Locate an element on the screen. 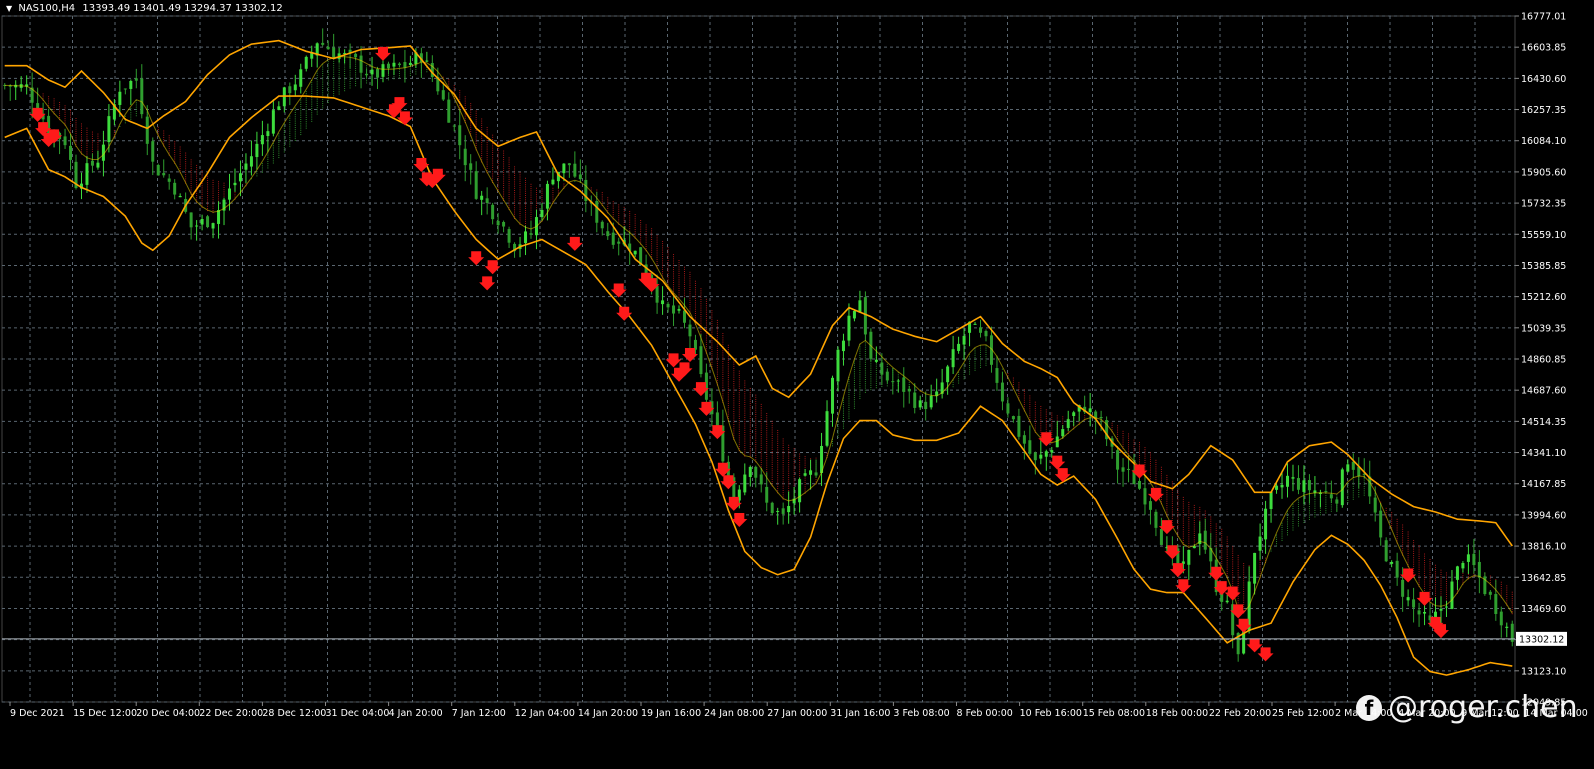 The width and height of the screenshot is (1594, 769). y-tick-label: 13816.10 is located at coordinates (1543, 547).